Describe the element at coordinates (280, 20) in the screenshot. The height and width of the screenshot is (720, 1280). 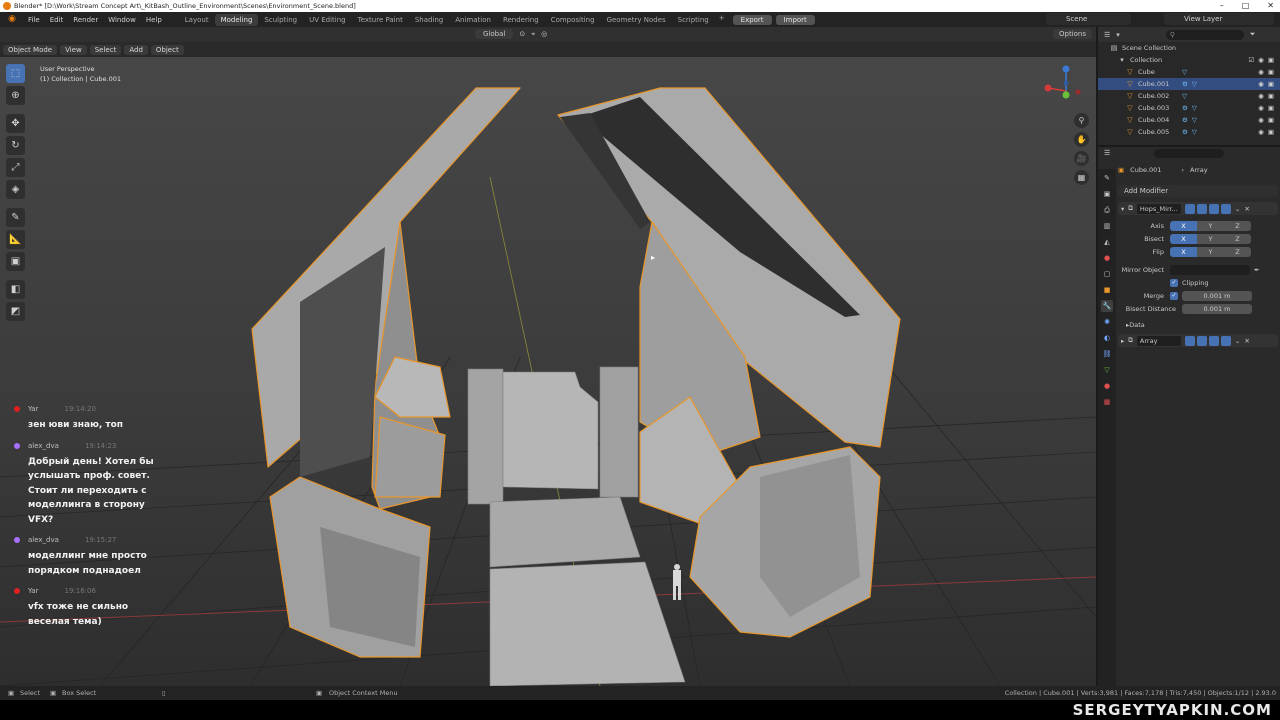
I see `tab-sculpting: Sculpting` at that location.